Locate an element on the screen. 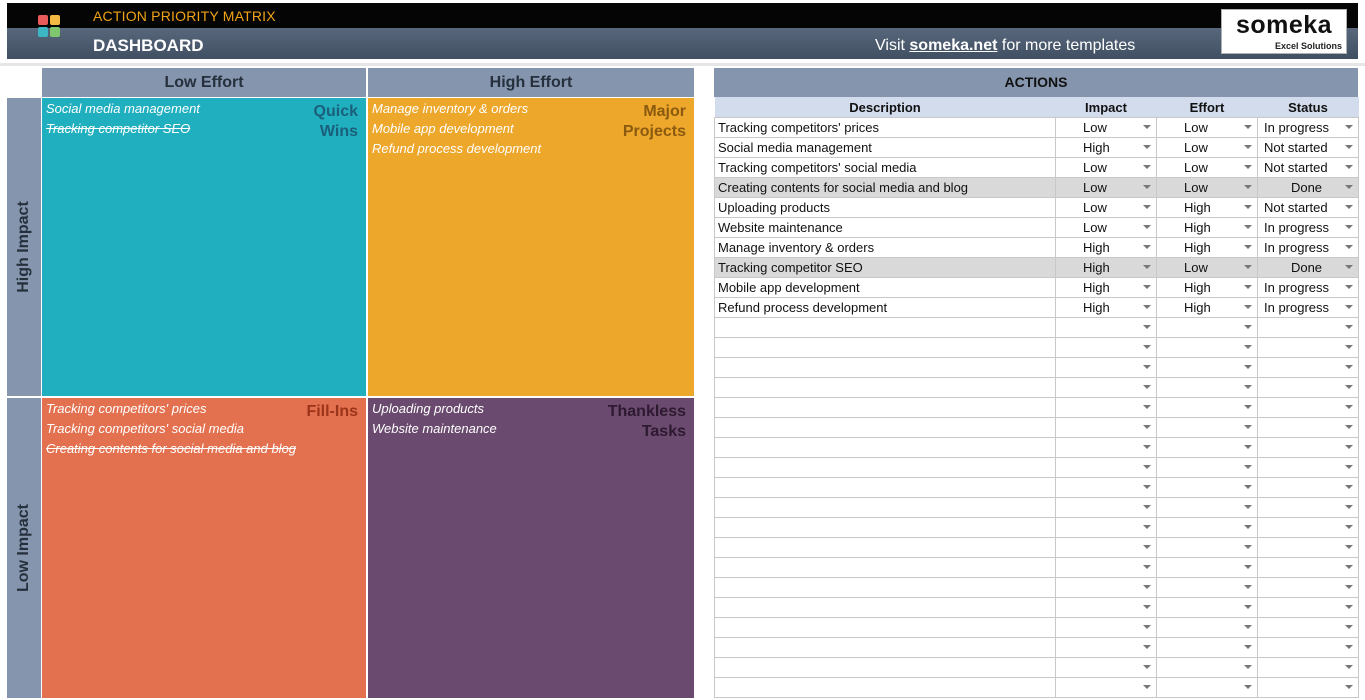 The width and height of the screenshot is (1365, 700). cell-description: Tracking competitor SEO is located at coordinates (885, 267).